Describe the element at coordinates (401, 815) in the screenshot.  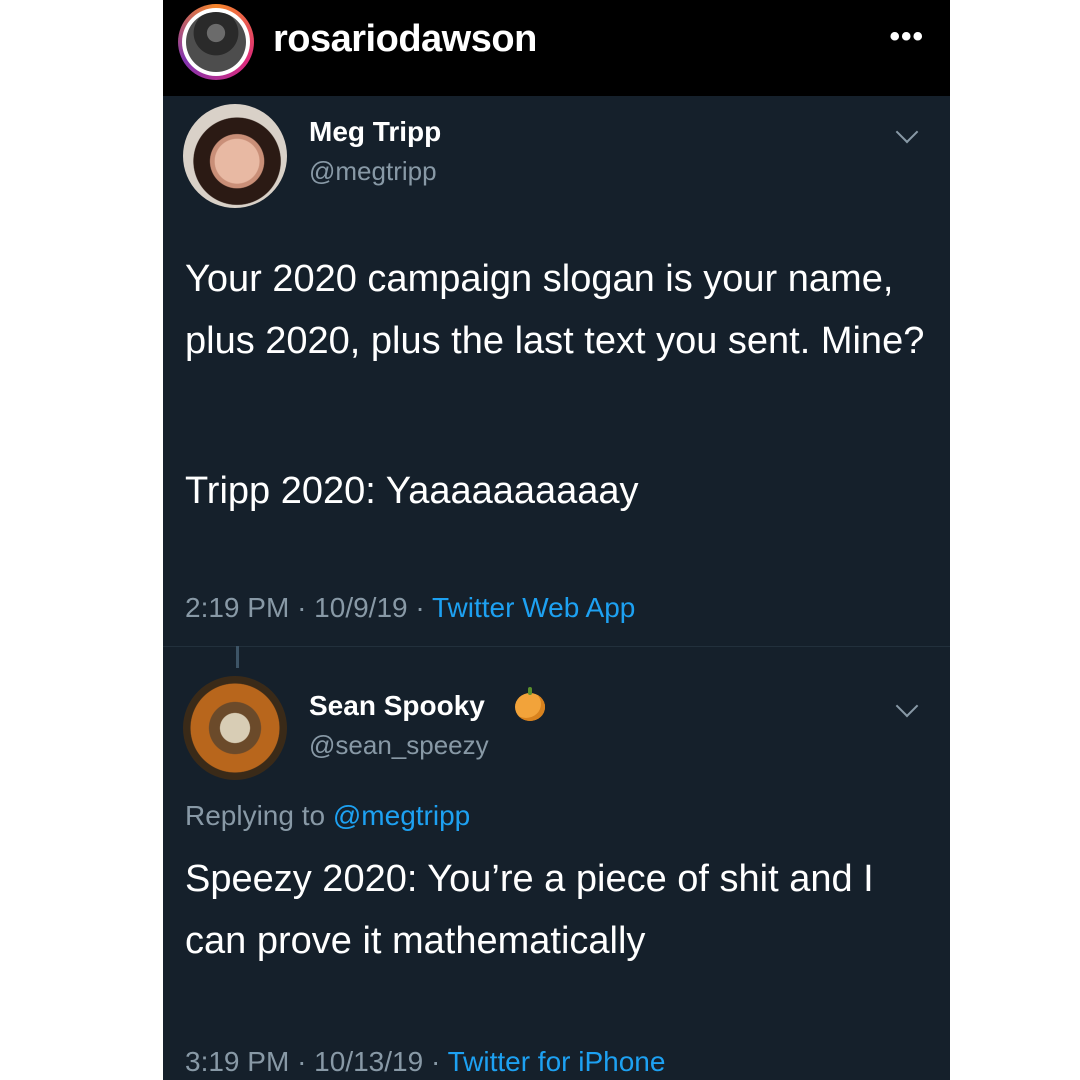
I see `mention-link: @megtripp` at that location.